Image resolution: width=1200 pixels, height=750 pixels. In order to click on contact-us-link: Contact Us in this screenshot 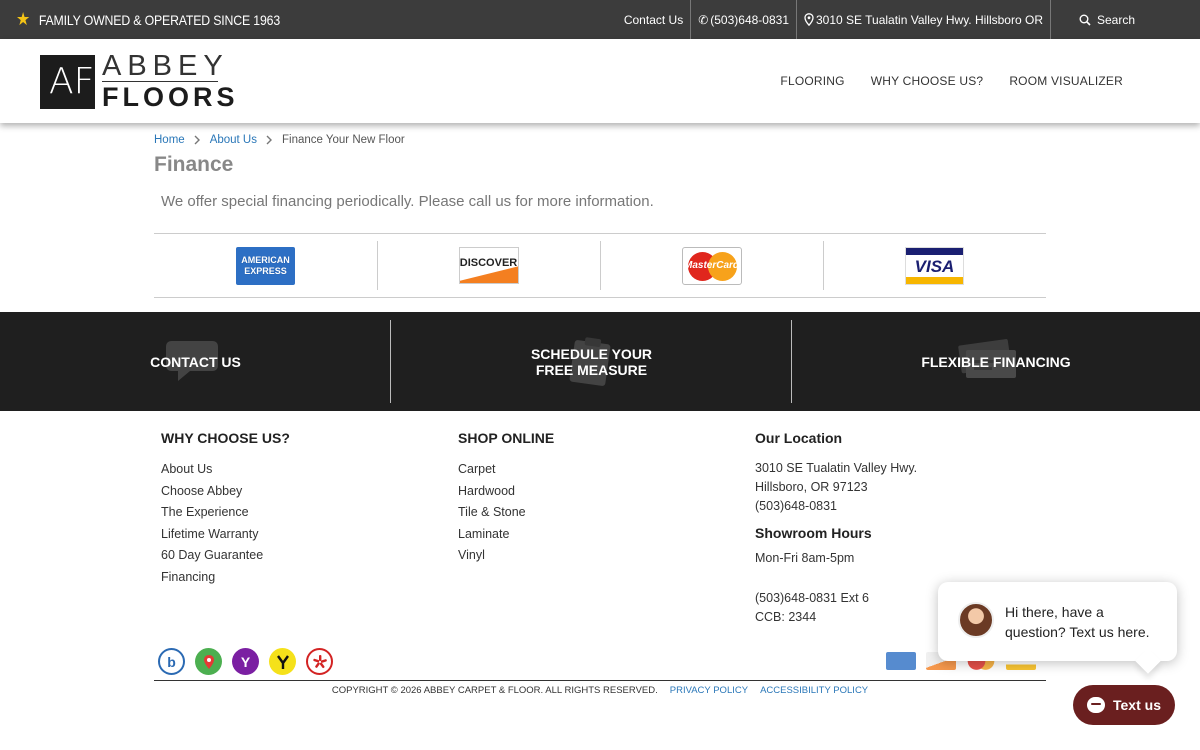, I will do `click(653, 19)`.